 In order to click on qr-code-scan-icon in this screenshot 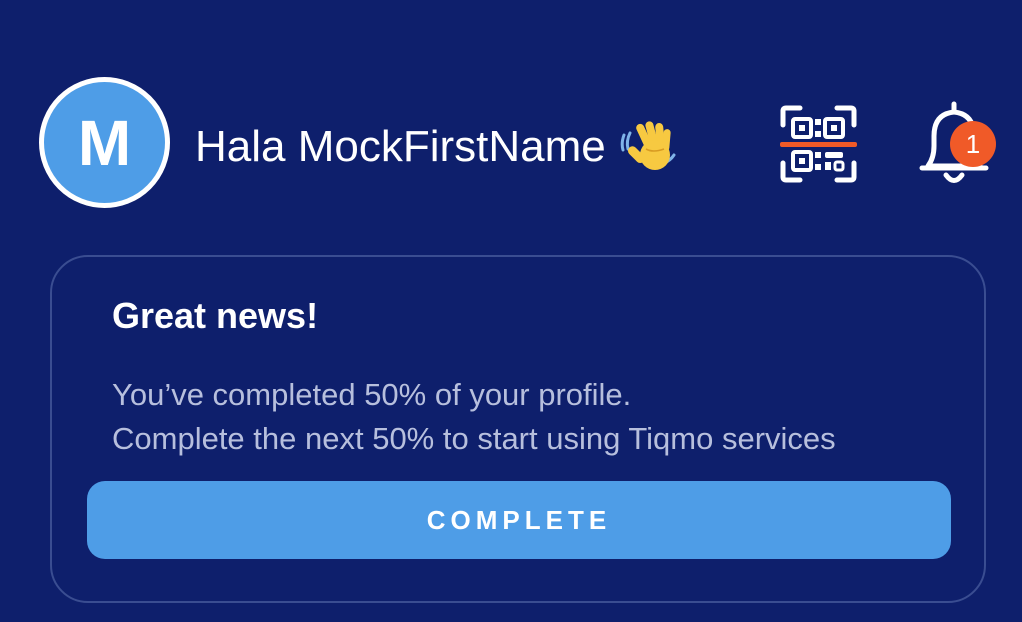, I will do `click(818, 144)`.